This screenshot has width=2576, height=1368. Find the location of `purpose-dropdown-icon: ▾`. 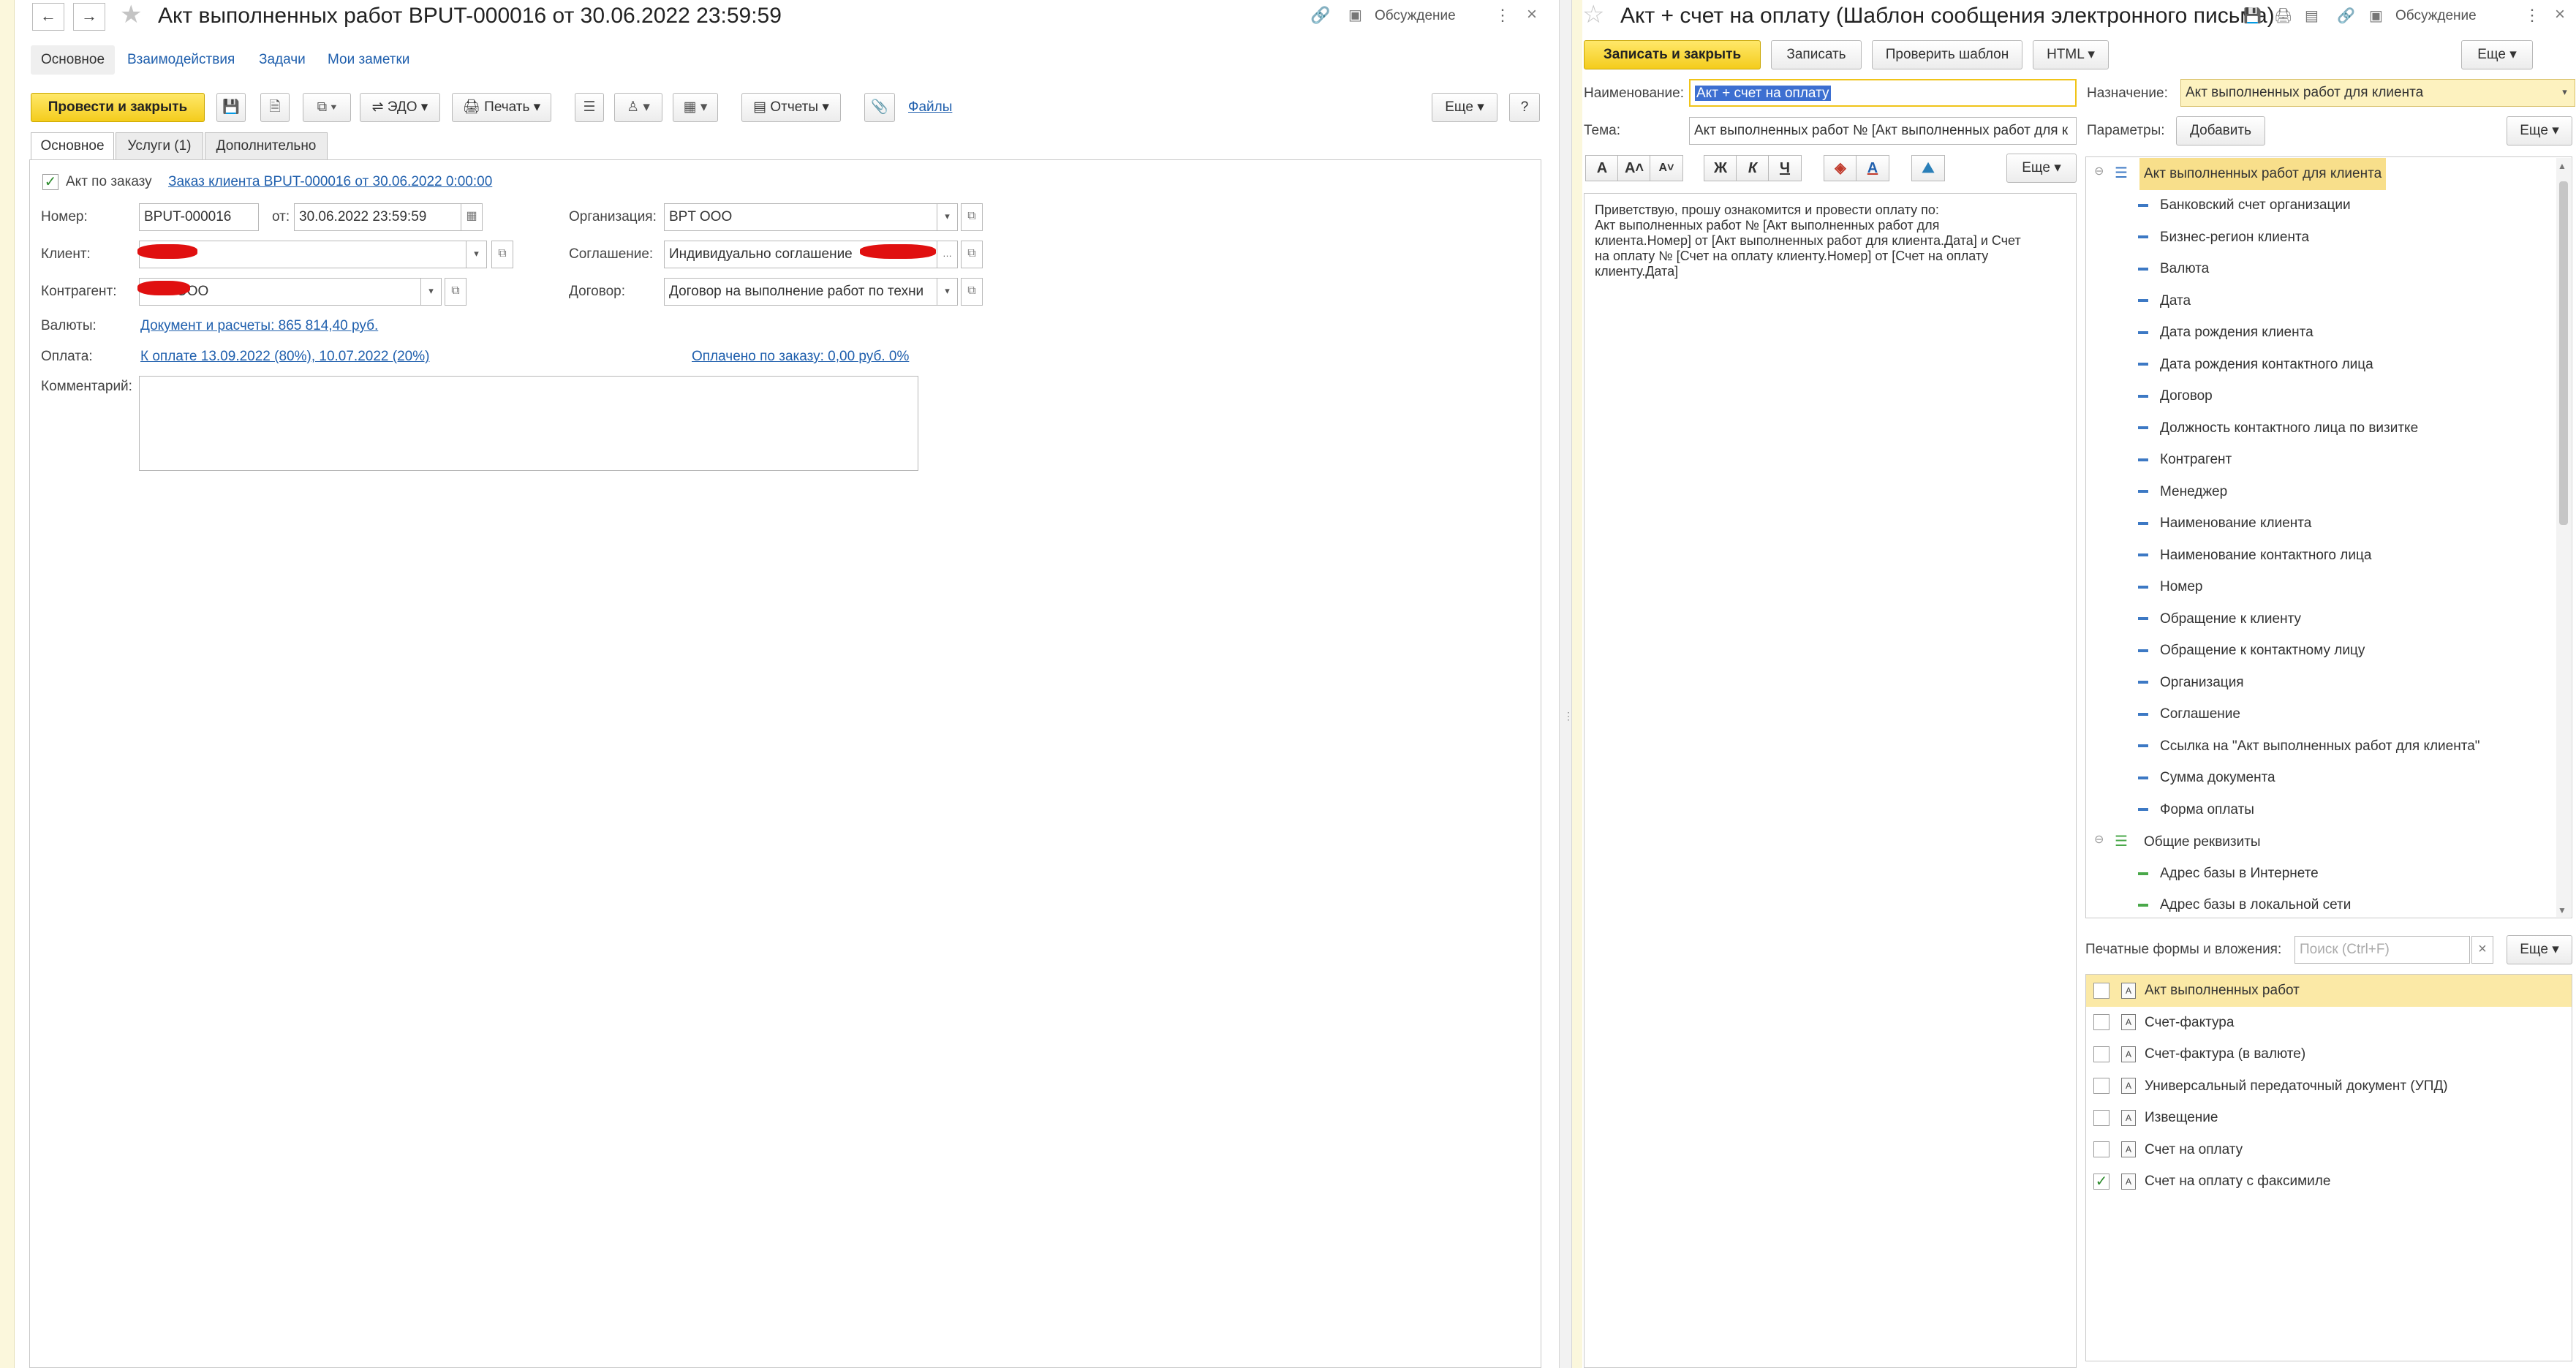

purpose-dropdown-icon: ▾ is located at coordinates (2565, 93).